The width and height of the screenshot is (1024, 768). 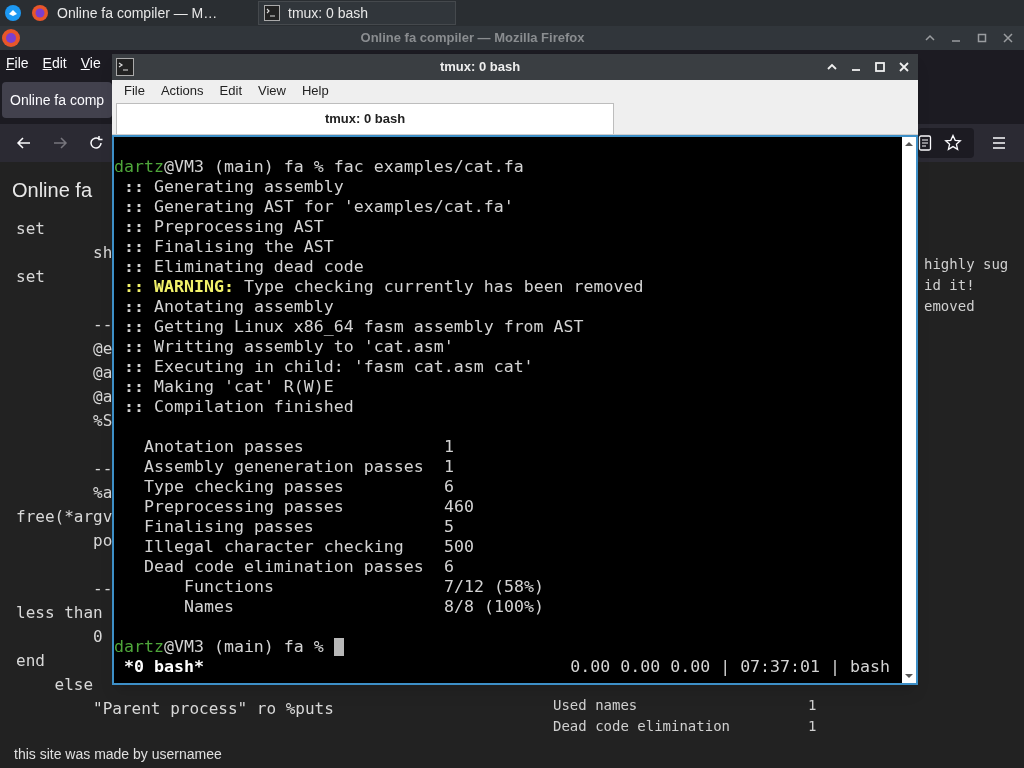 What do you see at coordinates (229, 587) in the screenshot?
I see `stat-label: Functions` at bounding box center [229, 587].